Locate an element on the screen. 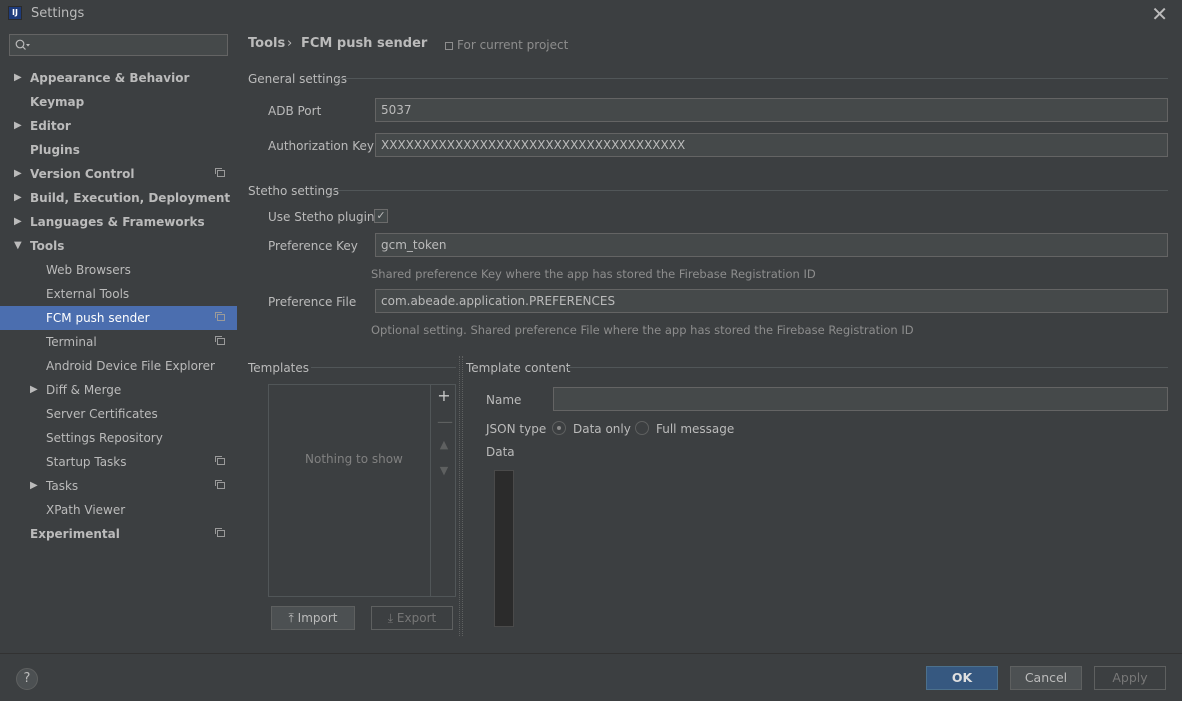  templates-empty-text: Nothing to show is located at coordinates (354, 459).